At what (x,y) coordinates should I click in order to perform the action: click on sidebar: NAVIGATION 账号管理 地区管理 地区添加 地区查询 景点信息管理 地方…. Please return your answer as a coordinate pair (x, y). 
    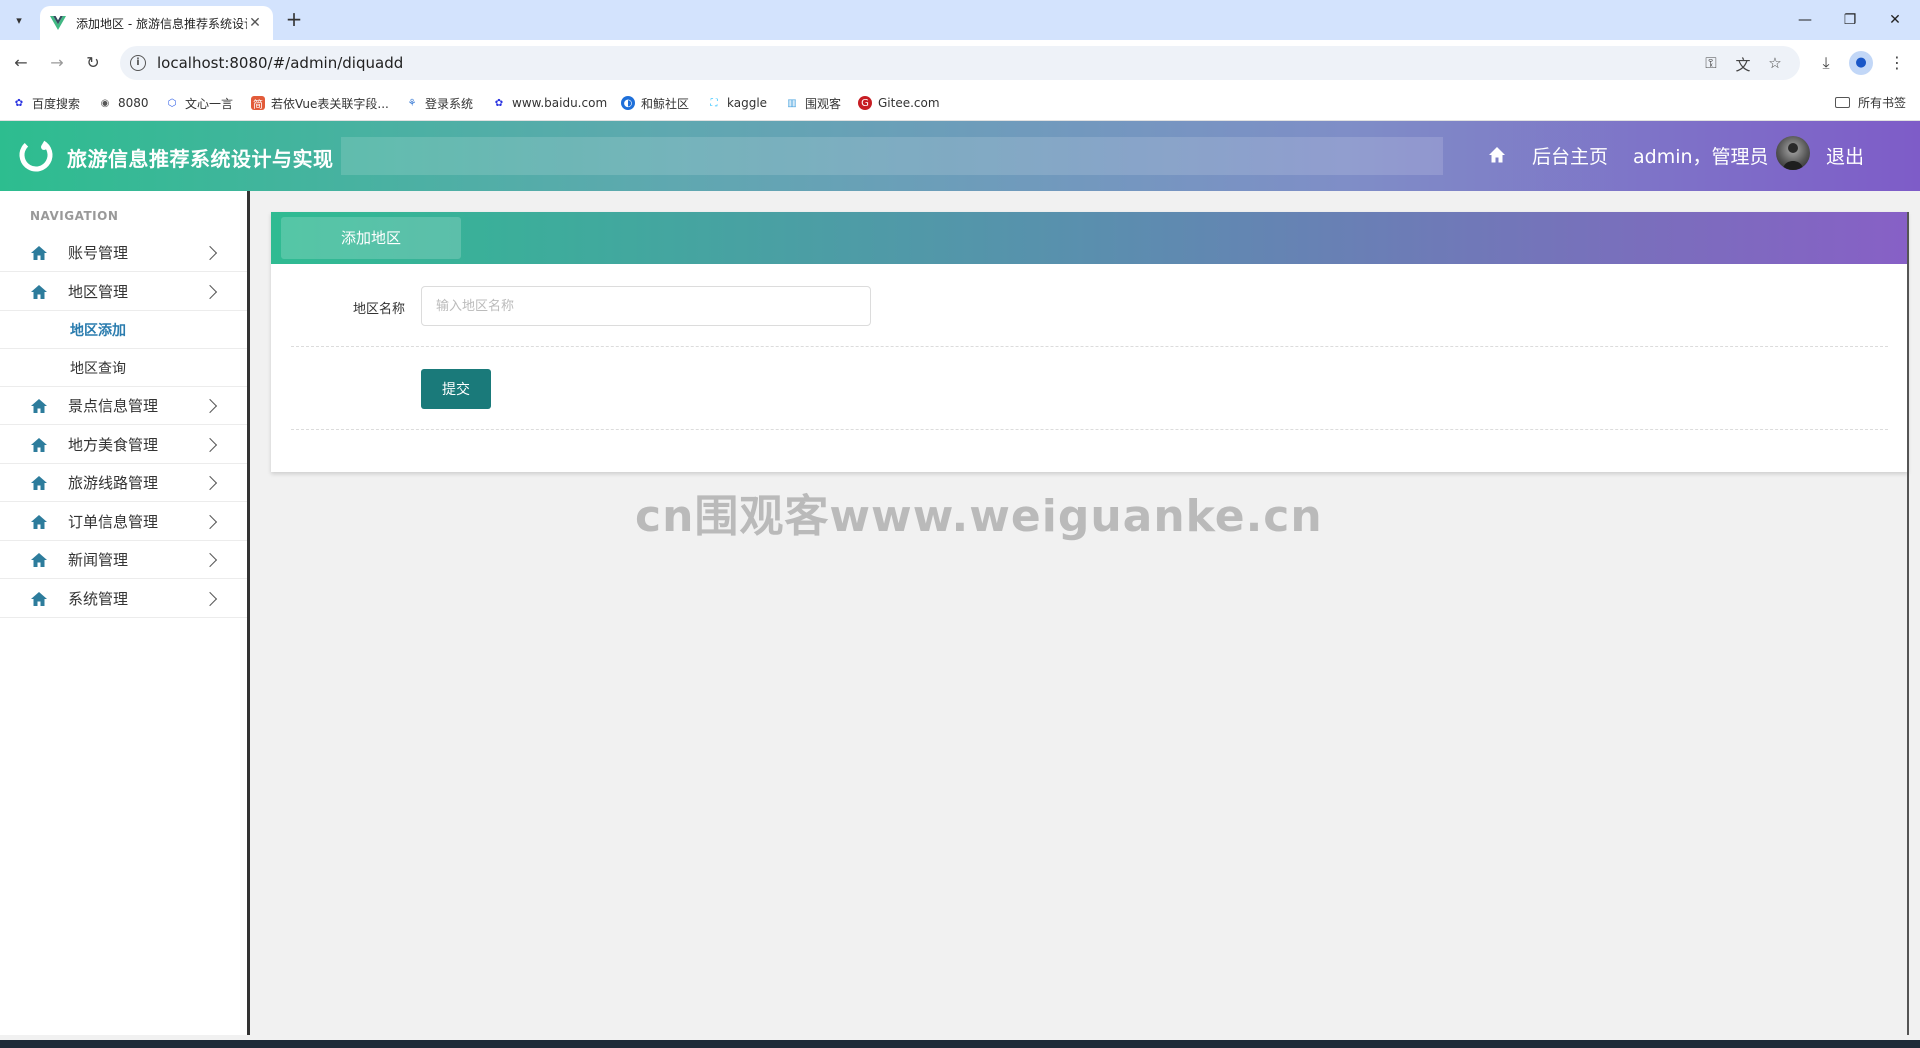
    Looking at the image, I should click on (125, 613).